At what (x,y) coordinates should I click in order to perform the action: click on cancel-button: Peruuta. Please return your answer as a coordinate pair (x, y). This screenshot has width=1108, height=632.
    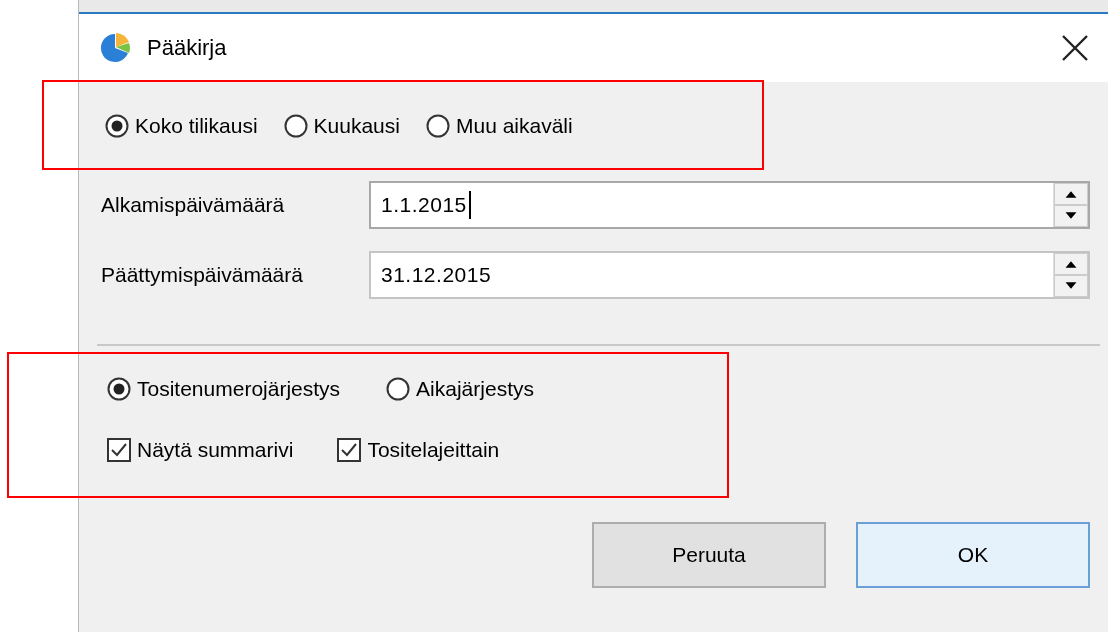
    Looking at the image, I should click on (709, 555).